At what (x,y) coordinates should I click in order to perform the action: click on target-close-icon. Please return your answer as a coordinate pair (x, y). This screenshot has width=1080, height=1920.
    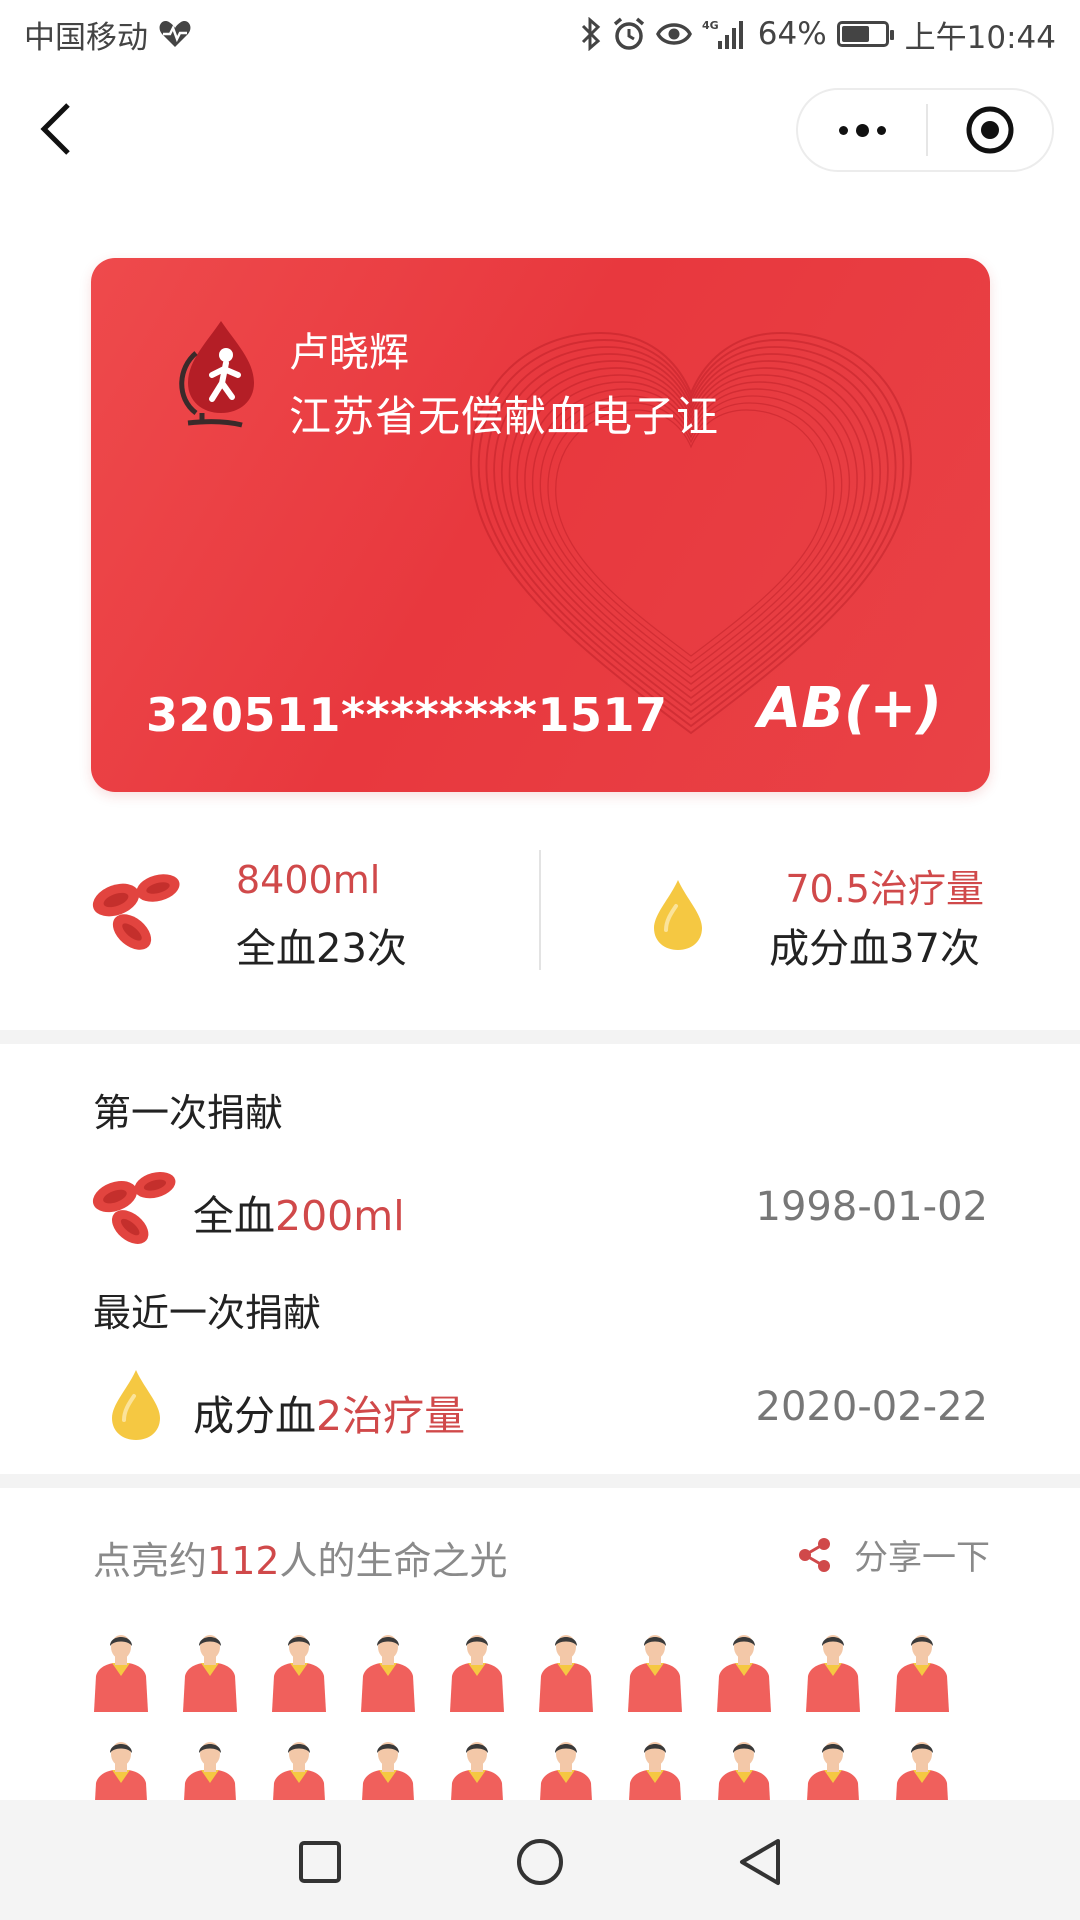
    Looking at the image, I should click on (990, 130).